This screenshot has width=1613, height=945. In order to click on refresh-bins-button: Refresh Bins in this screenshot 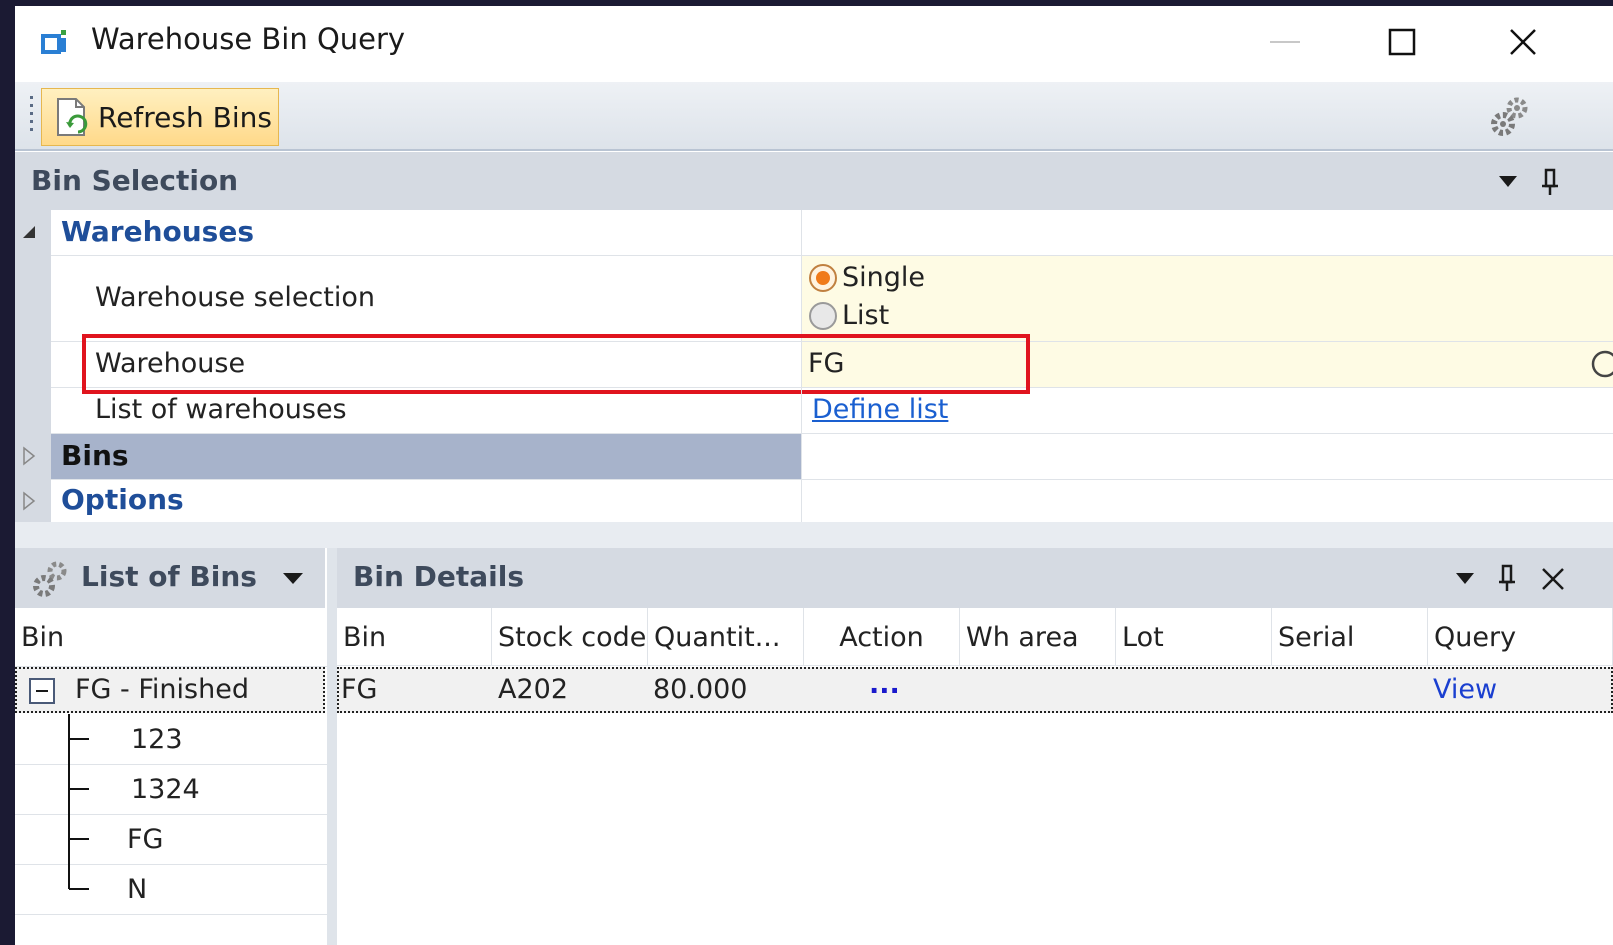, I will do `click(160, 117)`.